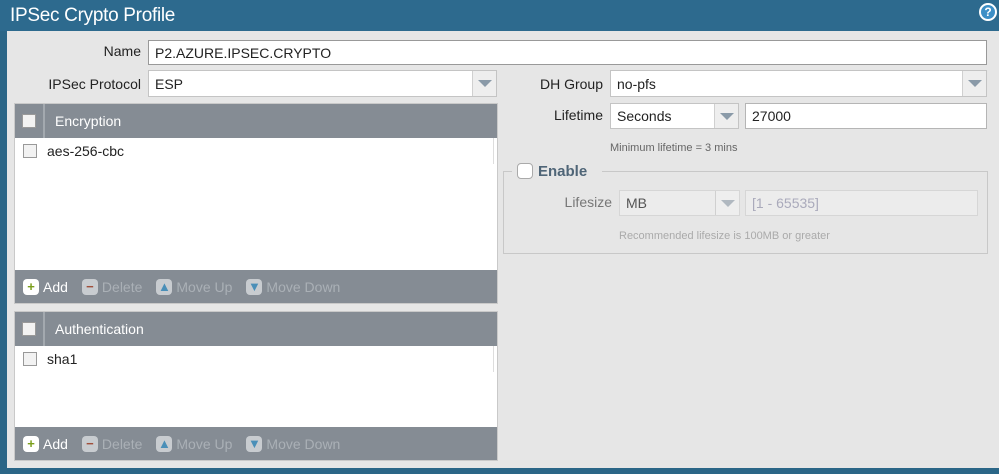 The image size is (999, 474). I want to click on authentication-header: Authentication, so click(256, 329).